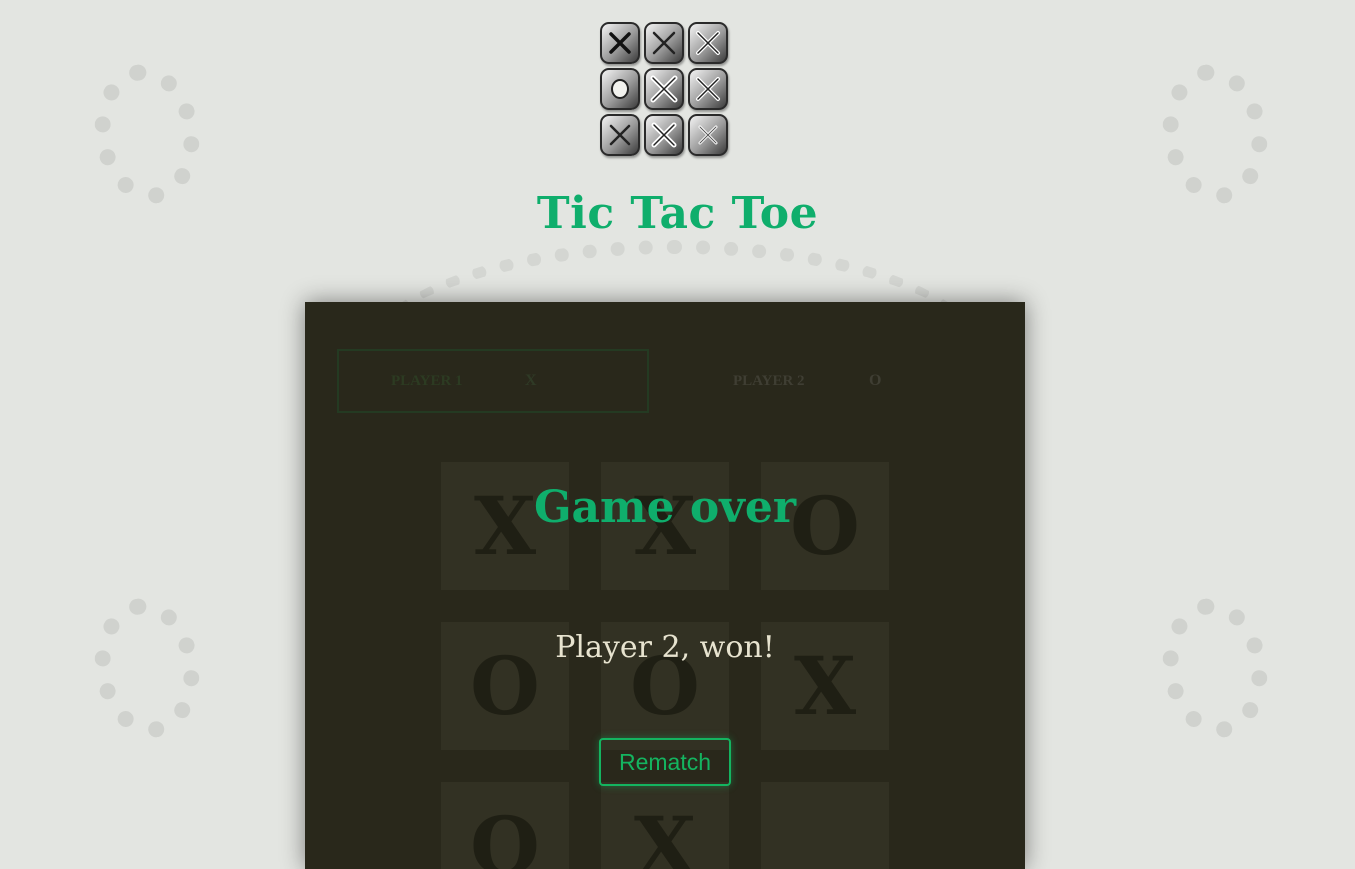  What do you see at coordinates (665, 647) in the screenshot?
I see `game-result-text: Player 2, won!` at bounding box center [665, 647].